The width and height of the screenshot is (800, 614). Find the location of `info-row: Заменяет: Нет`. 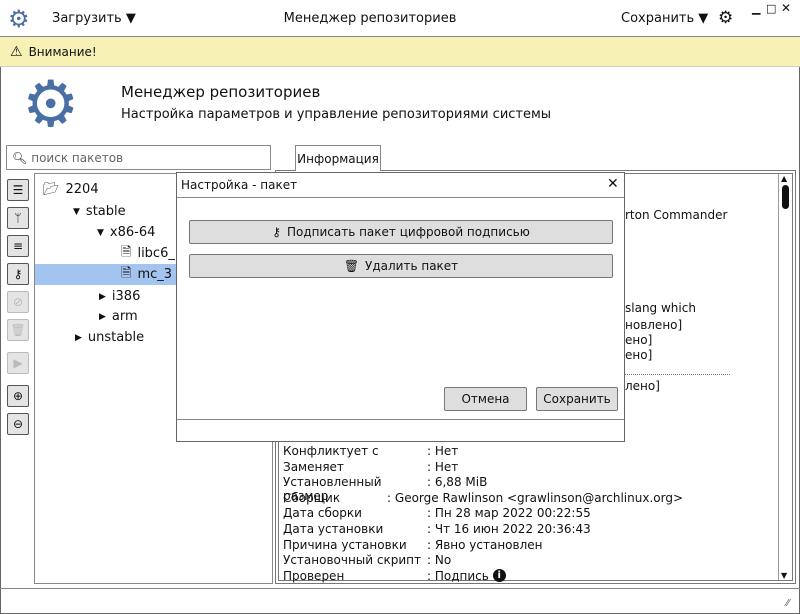

info-row: Заменяет: Нет is located at coordinates (483, 468).